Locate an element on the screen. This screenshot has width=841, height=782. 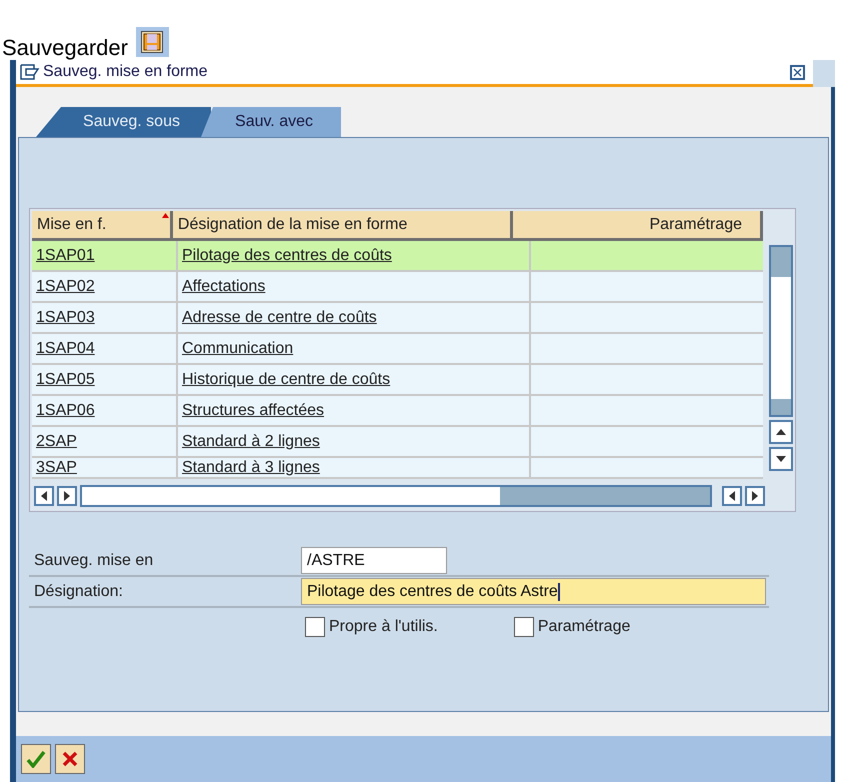
field-label: Désignation: is located at coordinates (78, 592).